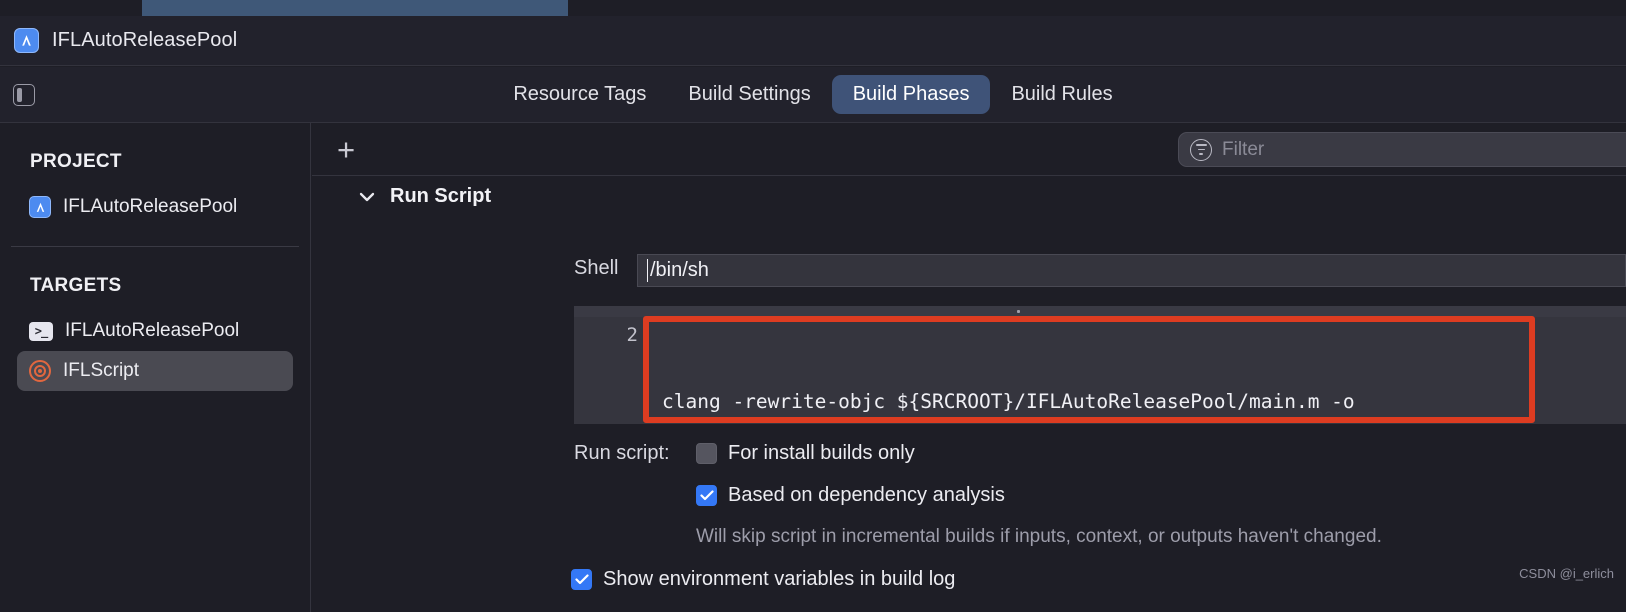 The height and width of the screenshot is (612, 1626). What do you see at coordinates (40, 207) in the screenshot?
I see `app-icon` at bounding box center [40, 207].